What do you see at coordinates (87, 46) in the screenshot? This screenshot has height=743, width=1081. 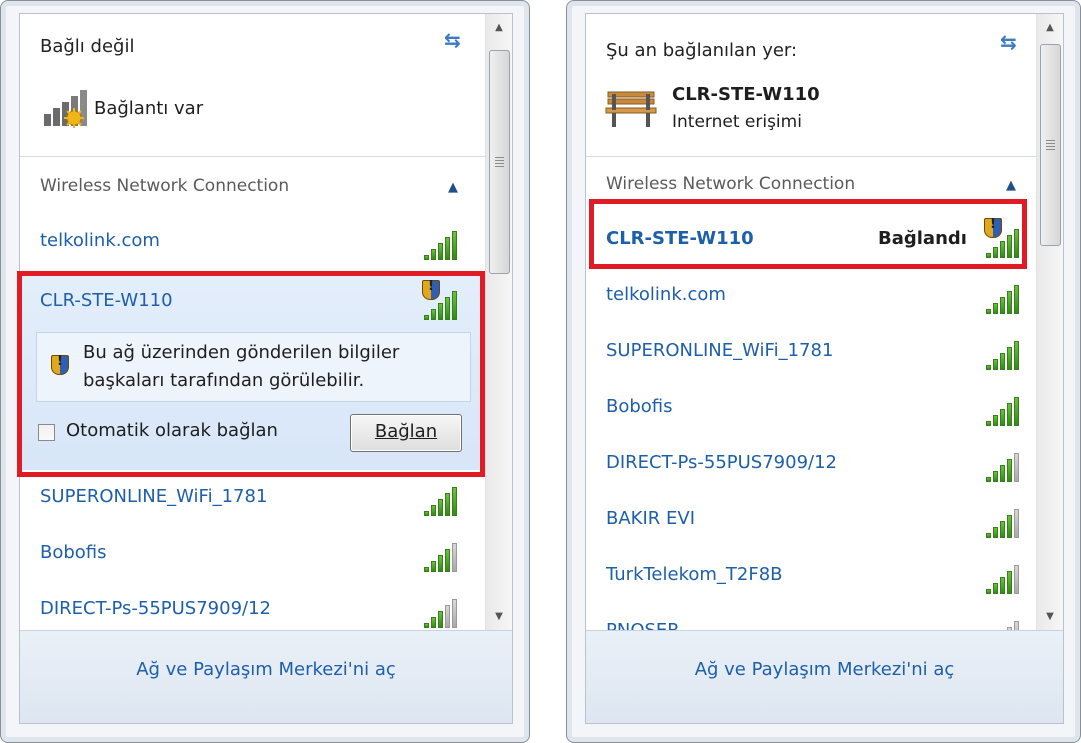 I see `status-title: Bağlı değil` at bounding box center [87, 46].